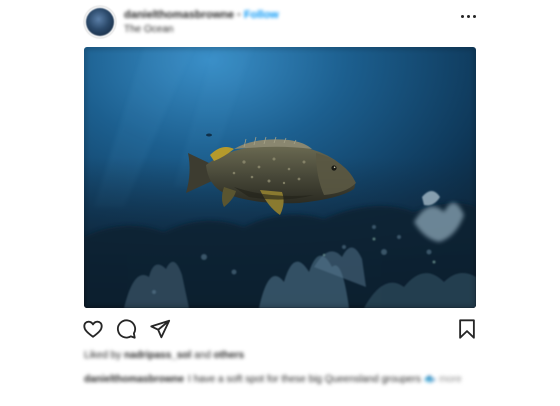  What do you see at coordinates (202, 355) in the screenshot?
I see `likes-and: and` at bounding box center [202, 355].